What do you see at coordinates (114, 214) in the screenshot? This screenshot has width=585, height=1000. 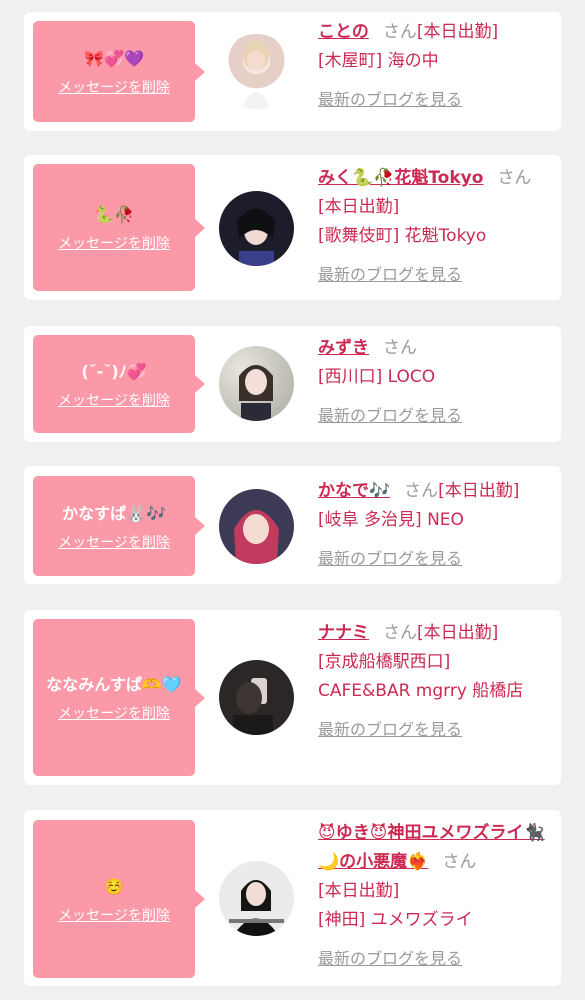 I see `message-text: 🐍🥀` at bounding box center [114, 214].